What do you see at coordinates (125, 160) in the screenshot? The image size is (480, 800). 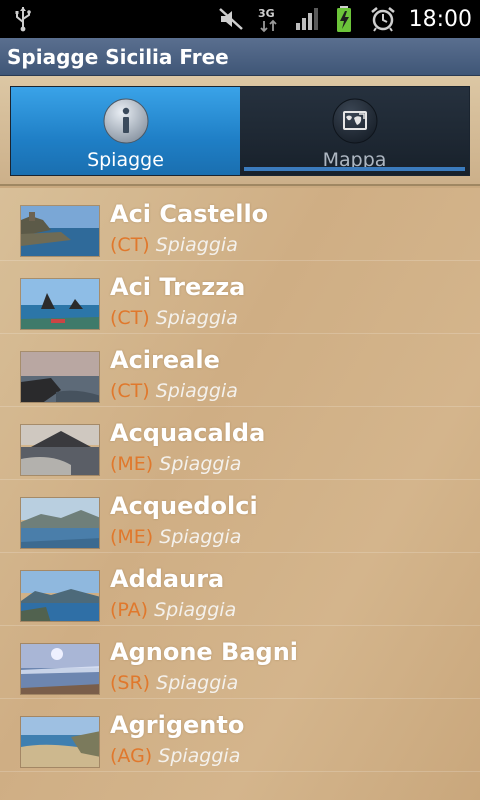 I see `tab-label: Spiagge` at bounding box center [125, 160].